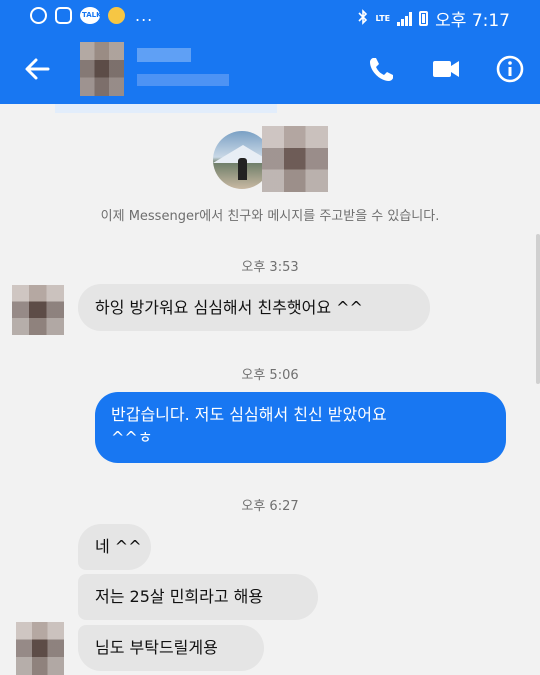  I want to click on voice-call-button, so click(382, 69).